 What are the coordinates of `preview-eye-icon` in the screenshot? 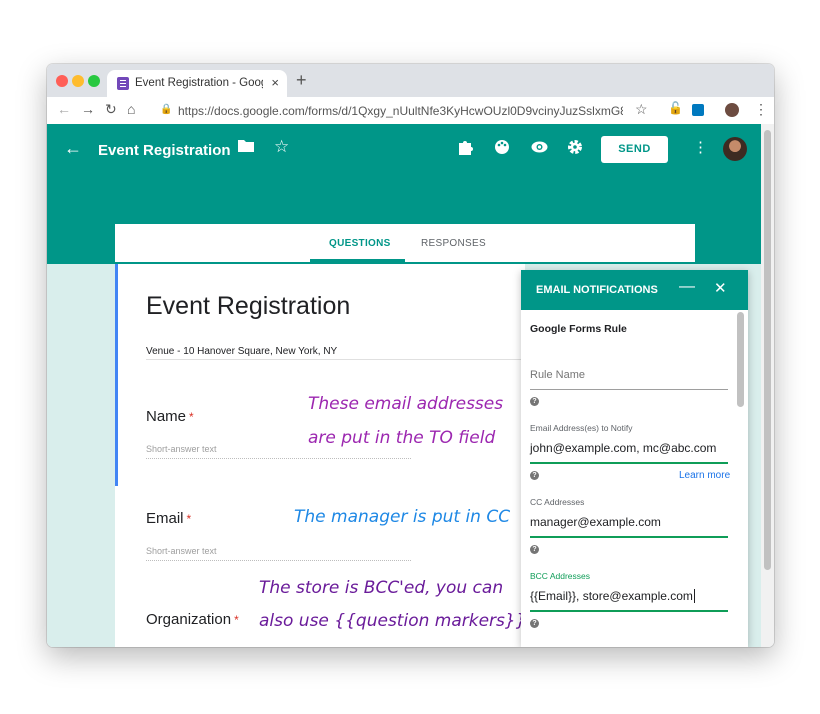 It's located at (539, 149).